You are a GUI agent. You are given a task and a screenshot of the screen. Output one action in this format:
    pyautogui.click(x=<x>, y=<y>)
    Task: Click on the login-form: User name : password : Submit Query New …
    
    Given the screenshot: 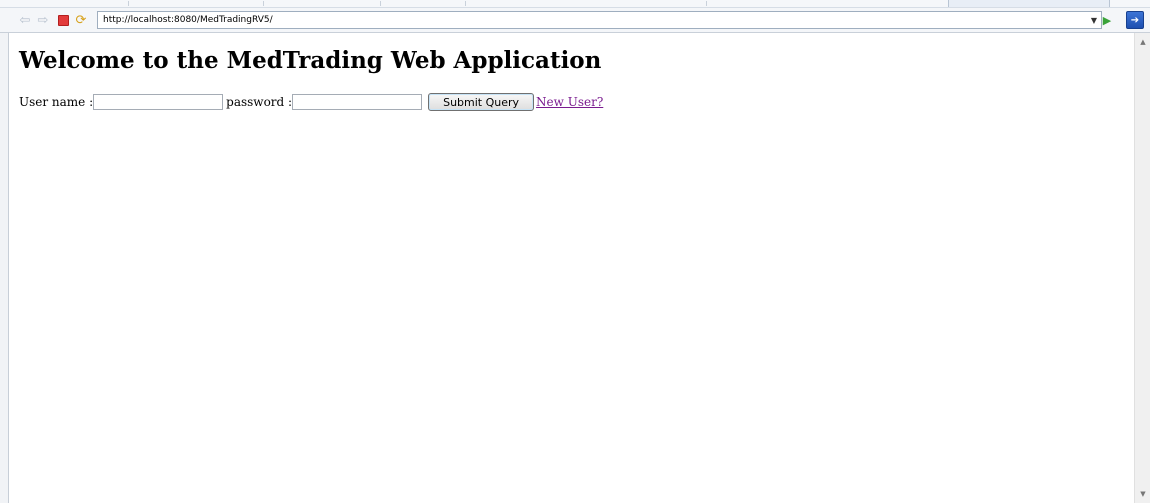 What is the action you would take?
    pyautogui.click(x=311, y=102)
    